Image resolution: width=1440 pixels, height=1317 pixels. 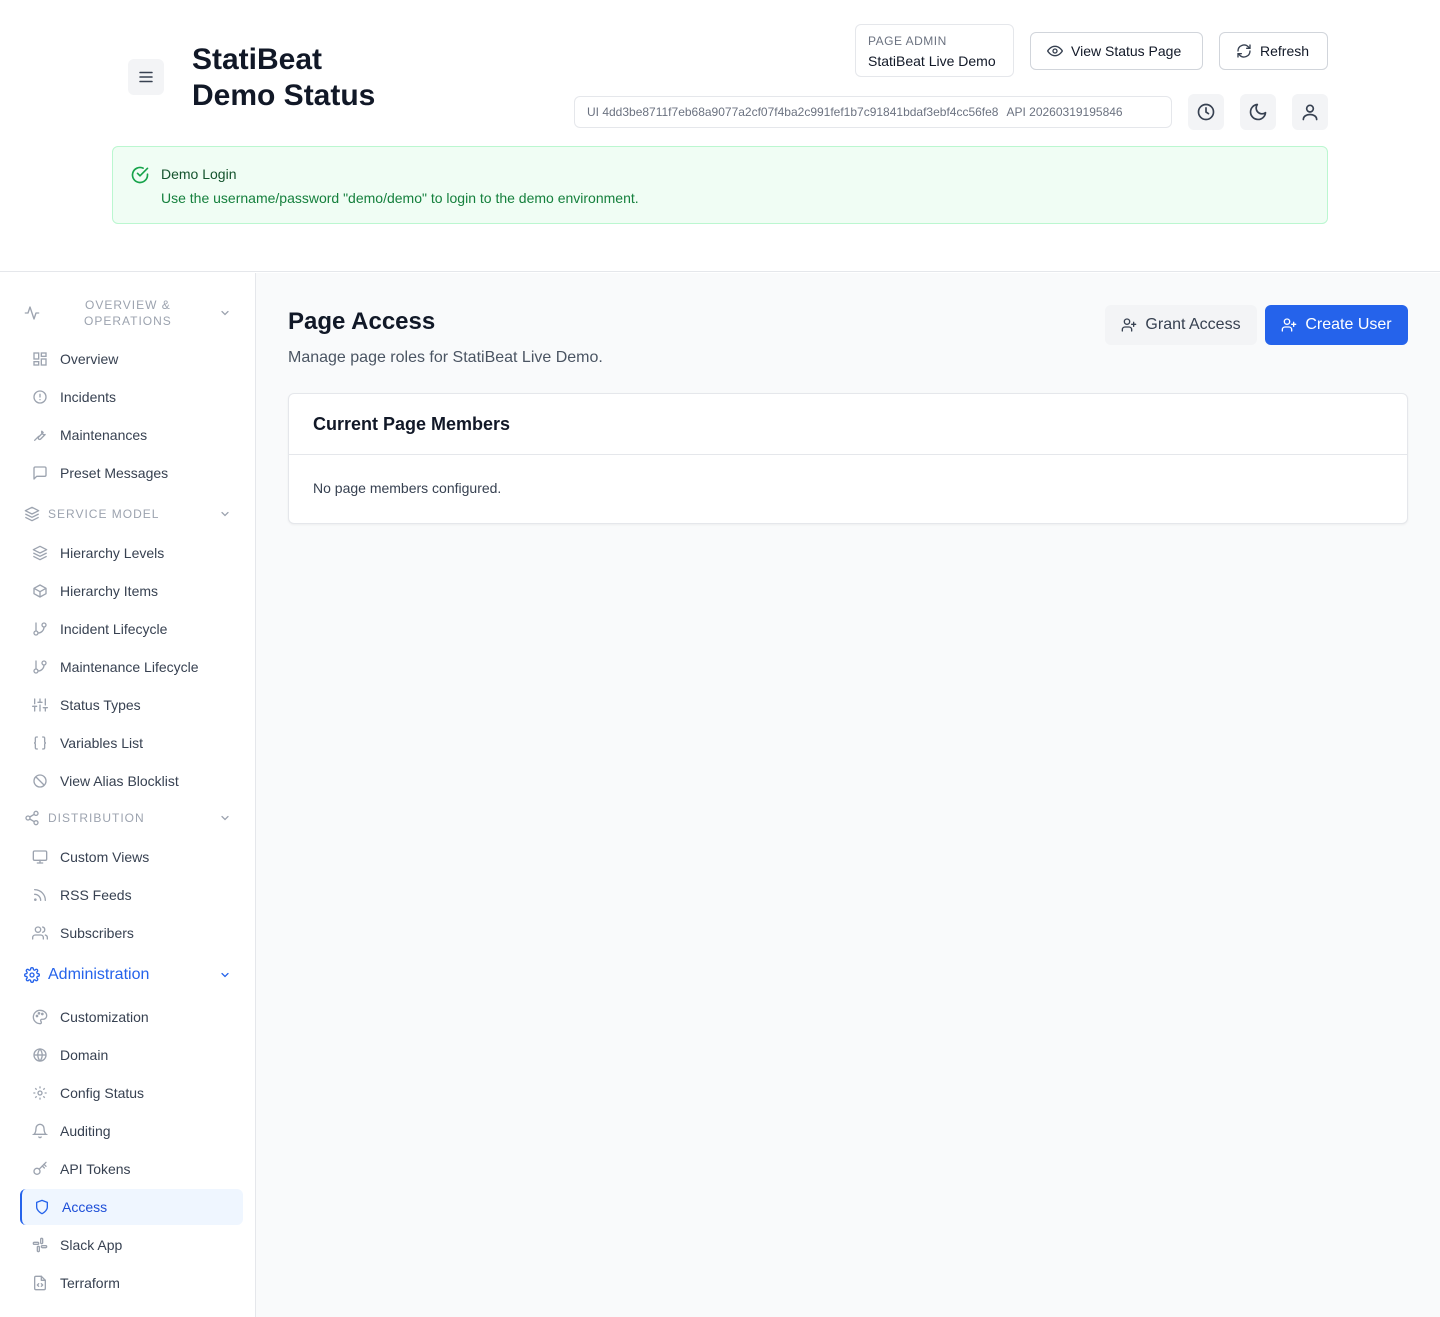 I want to click on create-user-label: Create User, so click(x=1348, y=324).